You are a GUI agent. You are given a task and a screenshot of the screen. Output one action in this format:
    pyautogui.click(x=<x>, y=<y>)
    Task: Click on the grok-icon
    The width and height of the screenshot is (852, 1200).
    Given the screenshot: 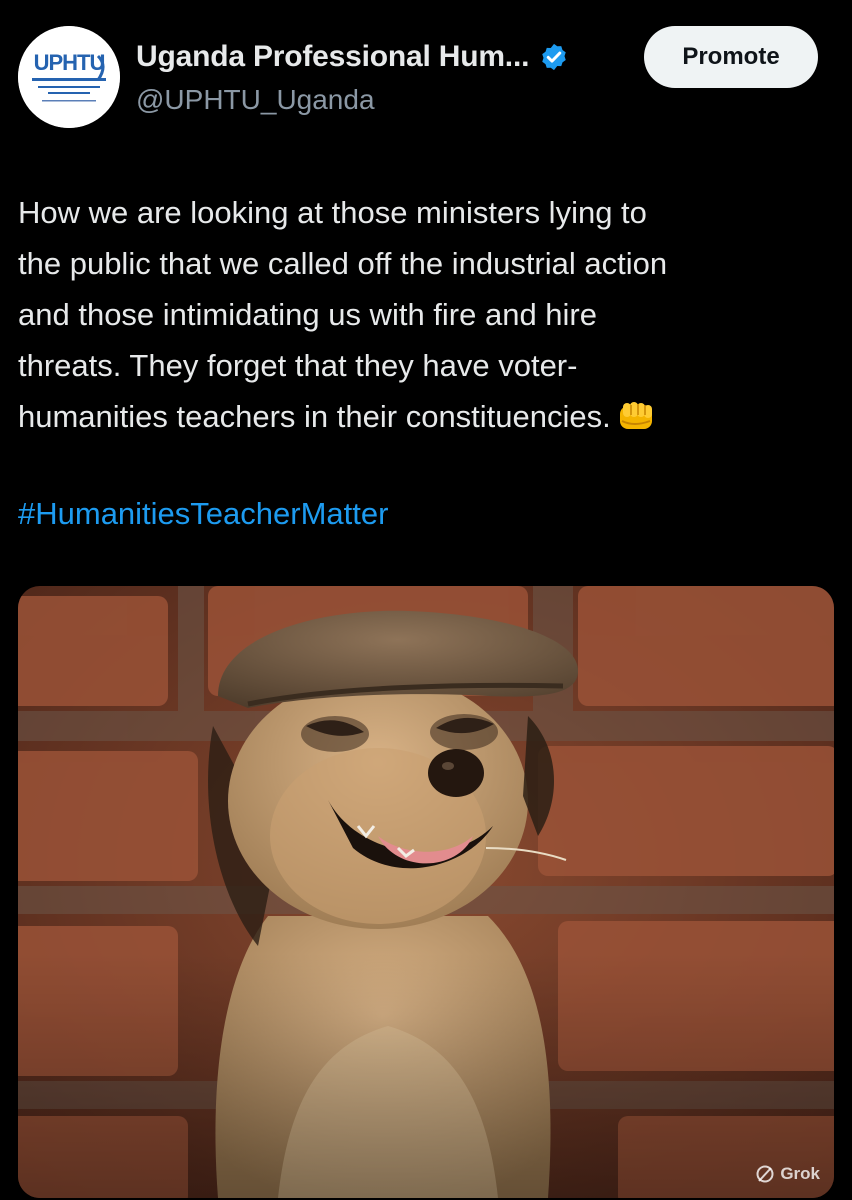 What is the action you would take?
    pyautogui.click(x=765, y=1174)
    